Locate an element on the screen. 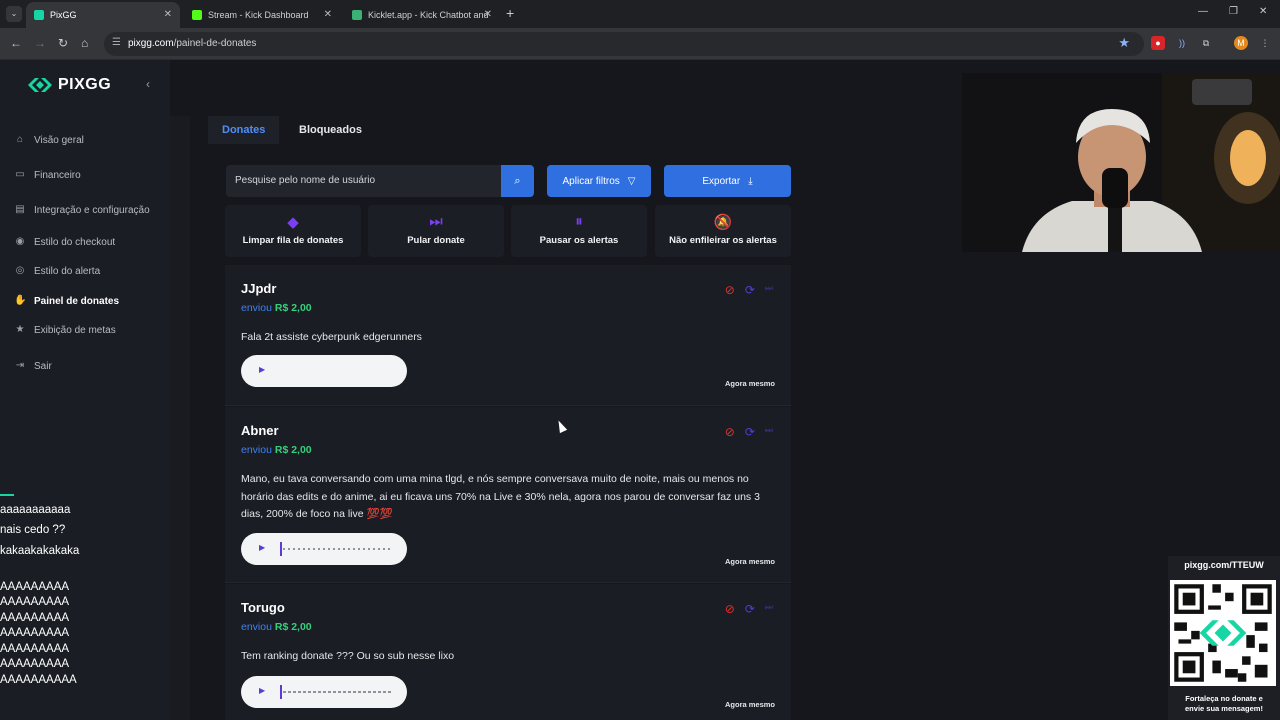 Image resolution: width=1280 pixels, height=720 pixels. sidebar-item-label: Exibição de metas is located at coordinates (75, 330).